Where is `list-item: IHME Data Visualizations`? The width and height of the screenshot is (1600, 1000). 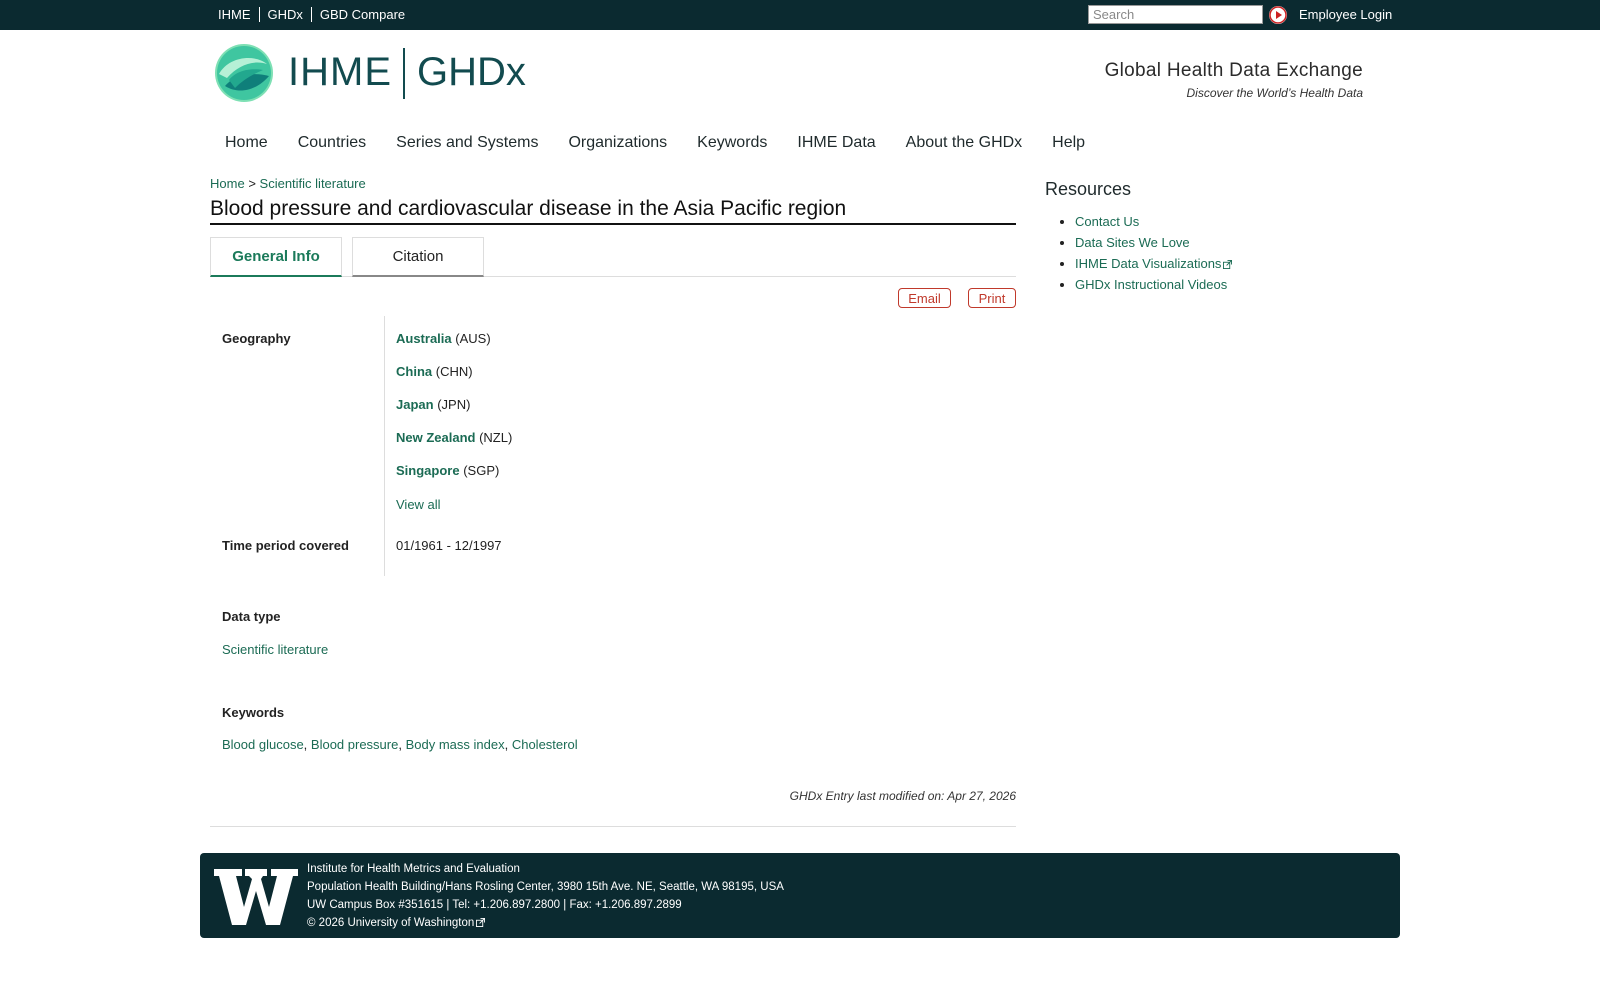 list-item: IHME Data Visualizations is located at coordinates (1154, 266).